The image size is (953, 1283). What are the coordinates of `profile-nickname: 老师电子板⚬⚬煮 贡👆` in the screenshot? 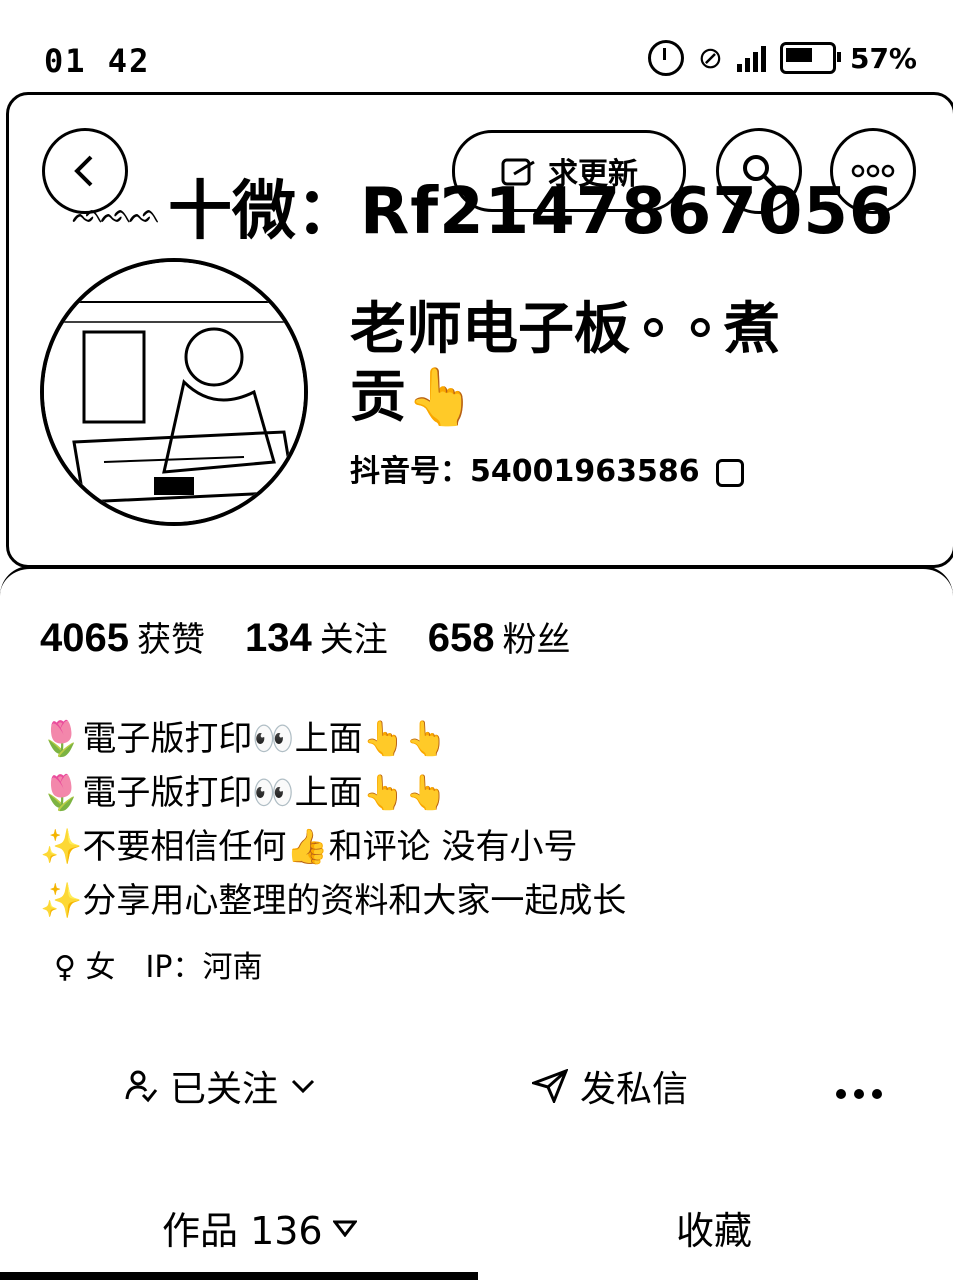 It's located at (630, 364).